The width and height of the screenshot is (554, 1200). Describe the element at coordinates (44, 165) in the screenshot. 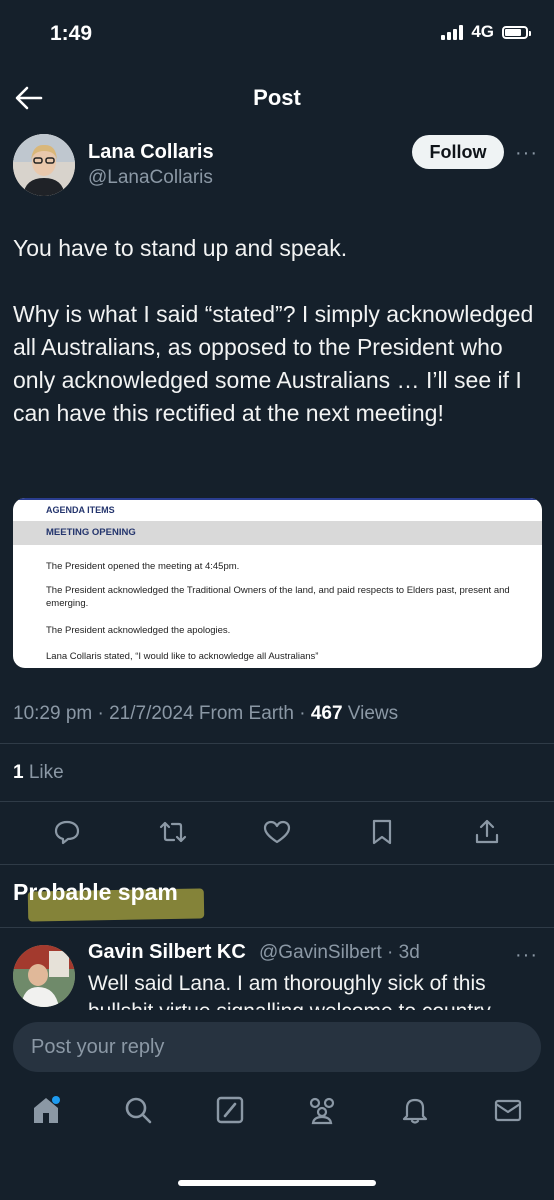

I see `author-avatar` at that location.